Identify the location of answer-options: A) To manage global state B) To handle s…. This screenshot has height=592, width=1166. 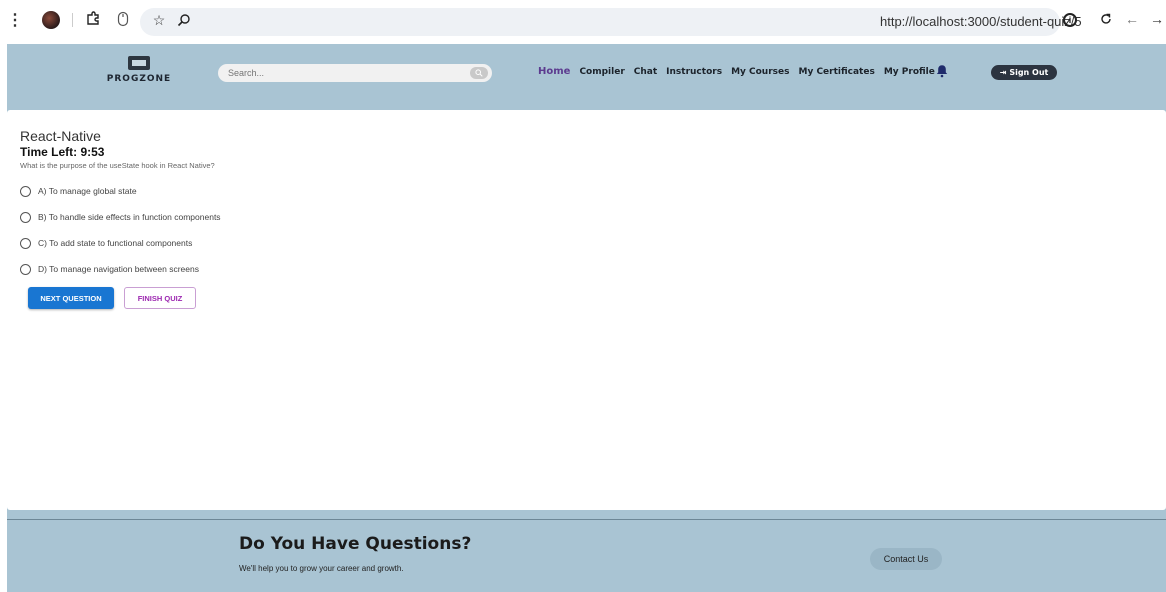
(120, 230).